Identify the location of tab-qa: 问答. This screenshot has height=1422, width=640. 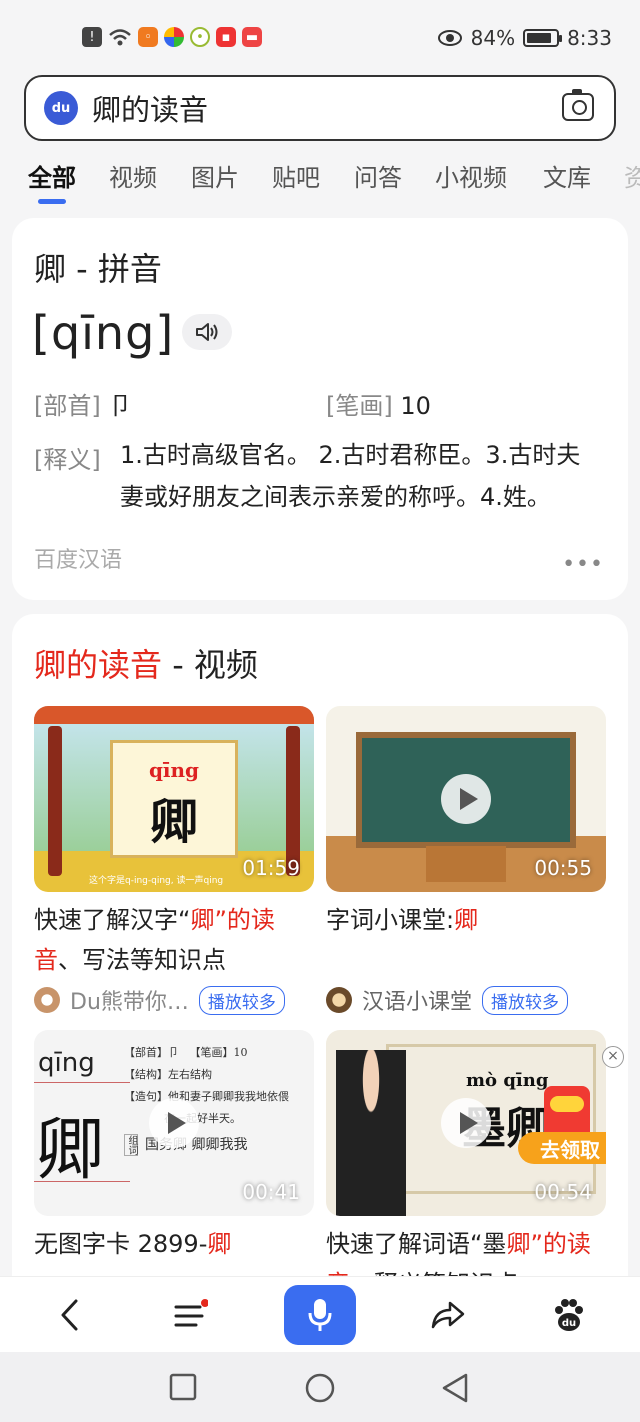
(378, 175).